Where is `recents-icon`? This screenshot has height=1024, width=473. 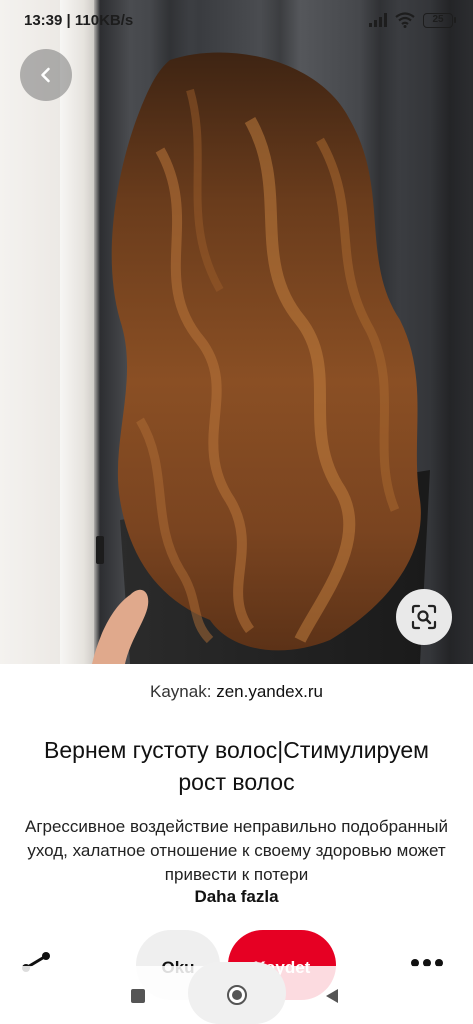 recents-icon is located at coordinates (138, 996).